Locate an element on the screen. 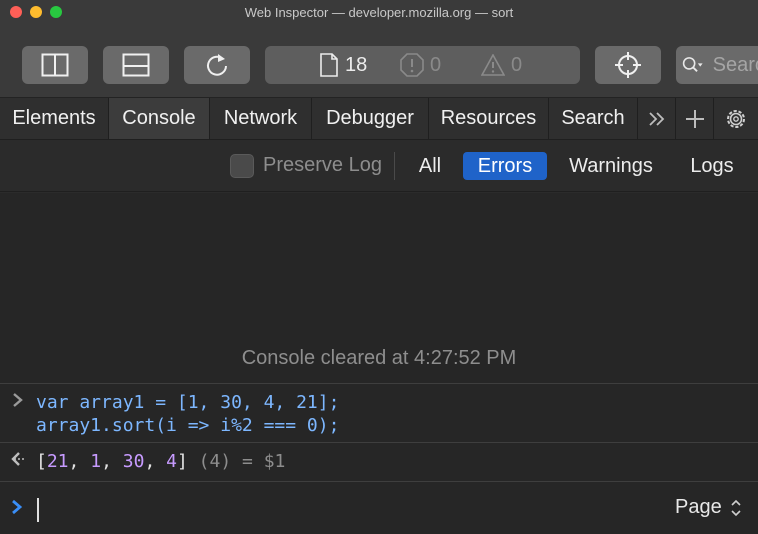 The height and width of the screenshot is (534, 758). filter-errors-button: Errors is located at coordinates (505, 166).